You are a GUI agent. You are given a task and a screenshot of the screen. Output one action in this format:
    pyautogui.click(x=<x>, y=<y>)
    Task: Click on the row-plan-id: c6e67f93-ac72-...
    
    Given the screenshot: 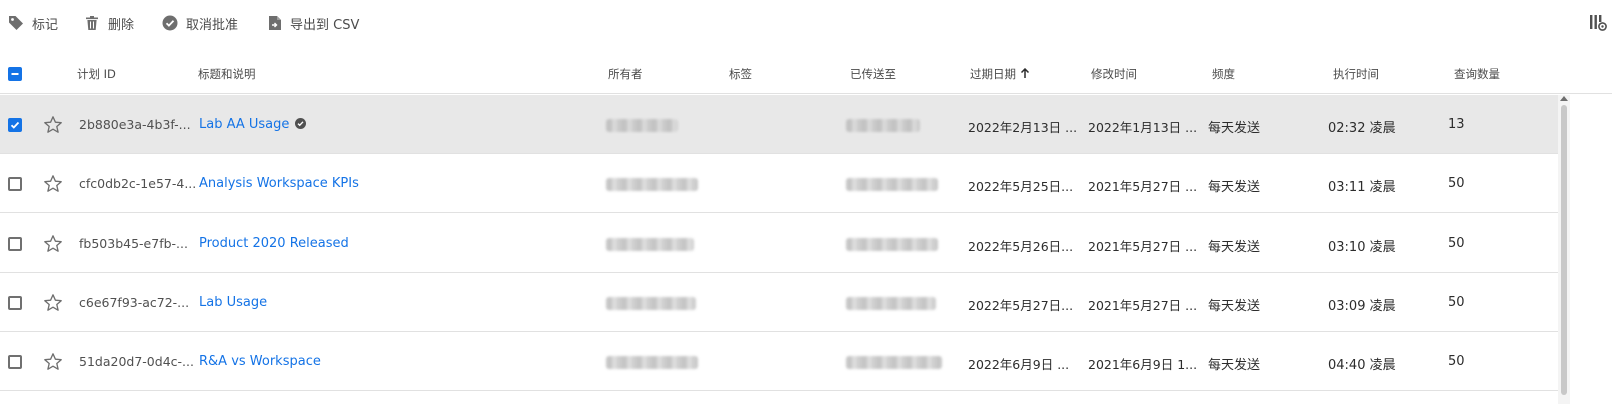 What is the action you would take?
    pyautogui.click(x=134, y=302)
    